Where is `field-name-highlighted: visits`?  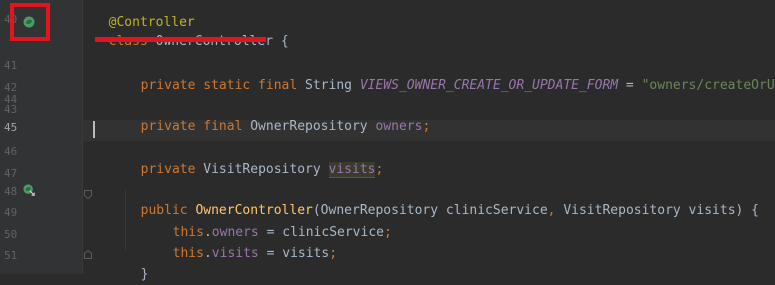 field-name-highlighted: visits is located at coordinates (352, 170).